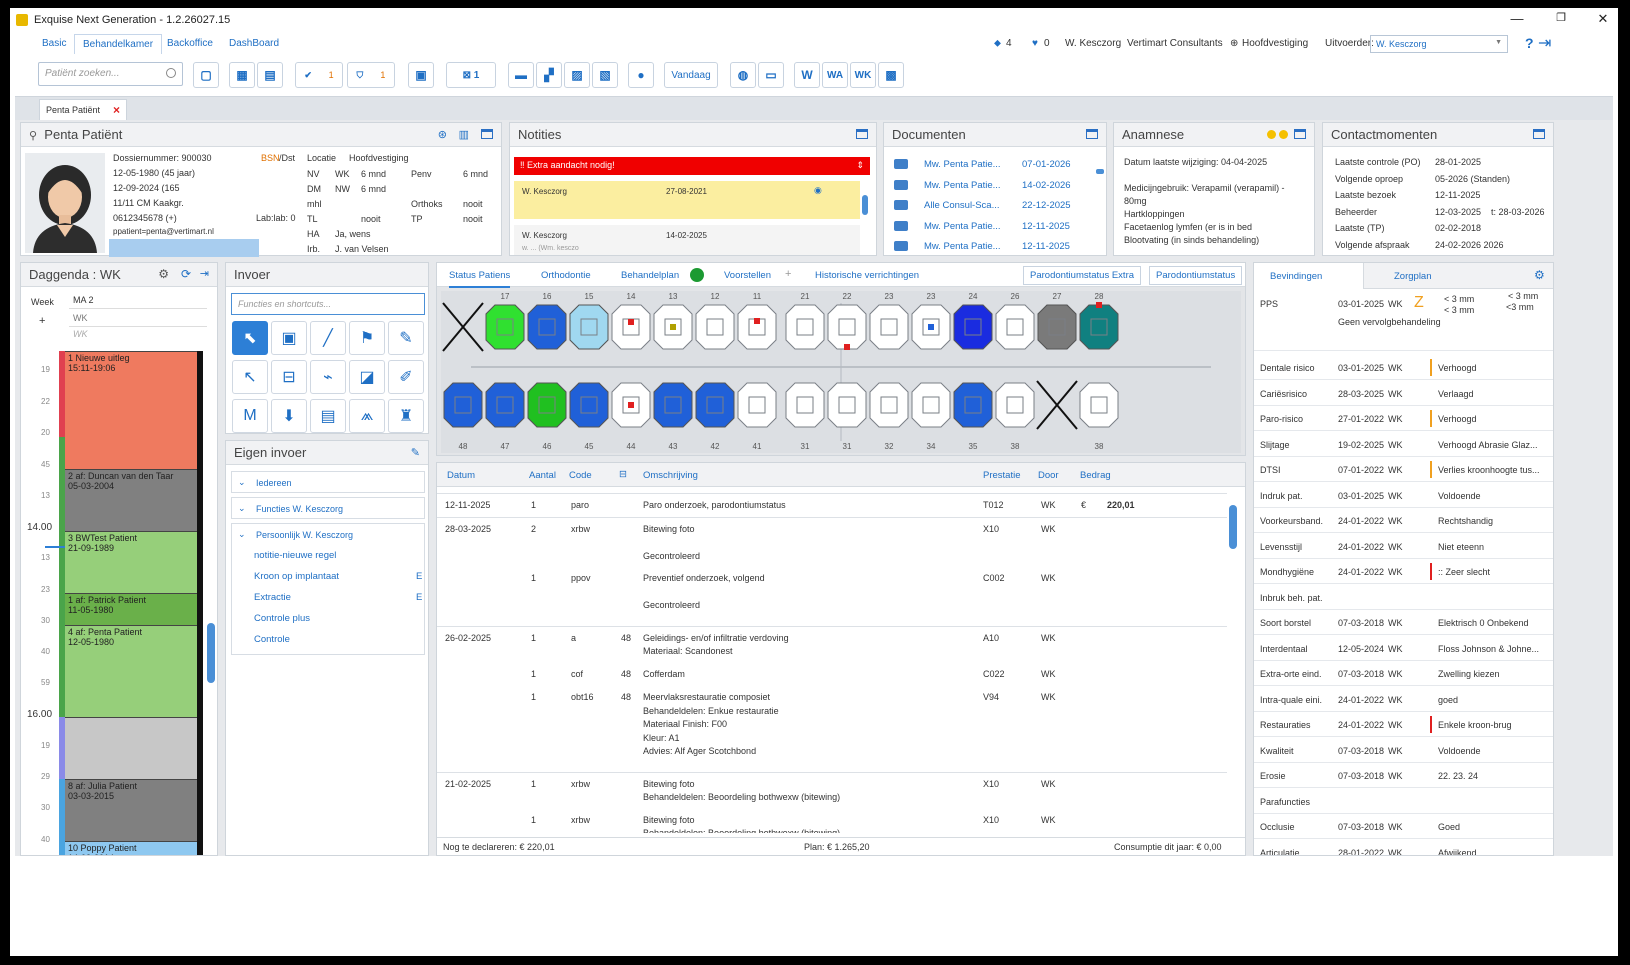 The image size is (1630, 965). What do you see at coordinates (1403, 848) in the screenshot?
I see `bevinding-row: Articulatie 28-01-2022 WK Afwijkend` at bounding box center [1403, 848].